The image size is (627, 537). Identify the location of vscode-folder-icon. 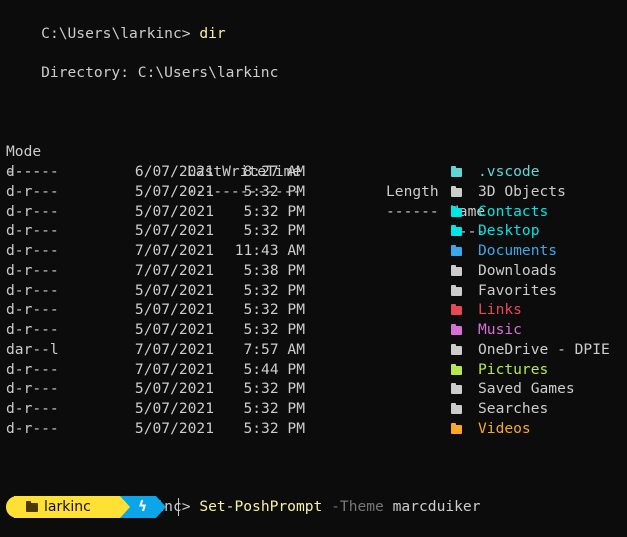
(456, 171).